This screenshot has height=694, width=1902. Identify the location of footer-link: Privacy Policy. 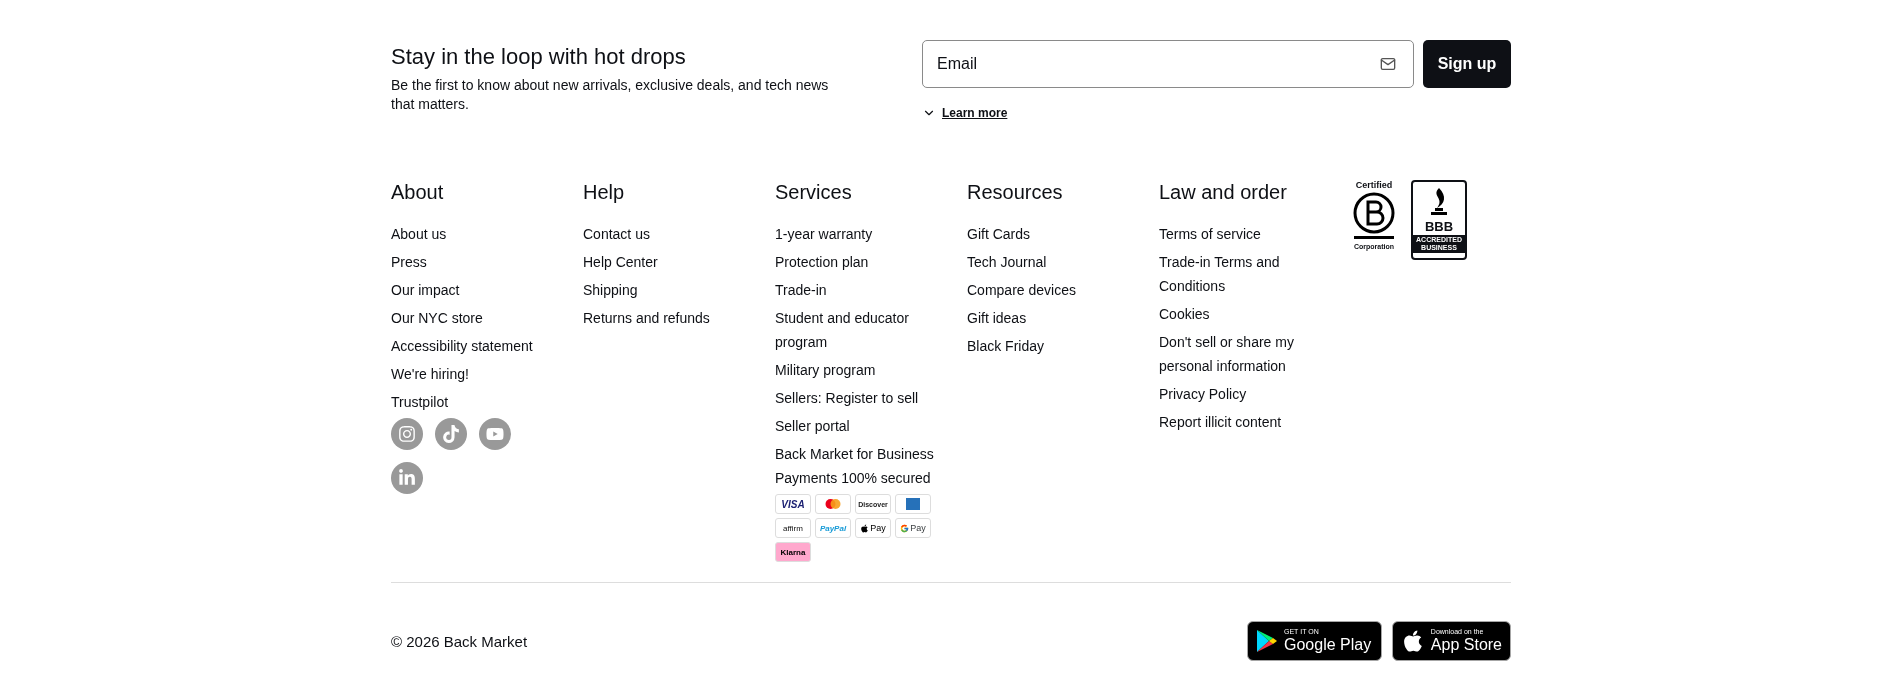
(1234, 394).